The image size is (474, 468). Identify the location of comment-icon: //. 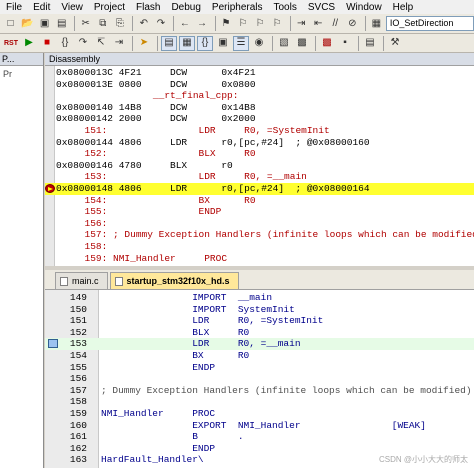
(335, 23).